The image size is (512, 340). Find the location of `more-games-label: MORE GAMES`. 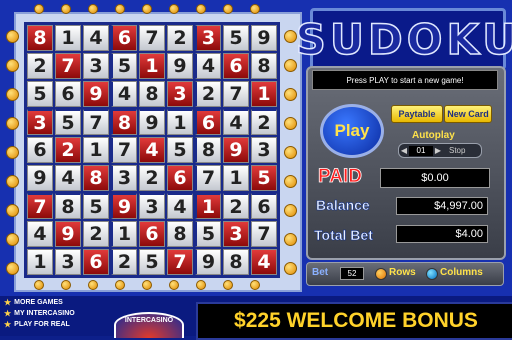

more-games-label: MORE GAMES is located at coordinates (38, 302).